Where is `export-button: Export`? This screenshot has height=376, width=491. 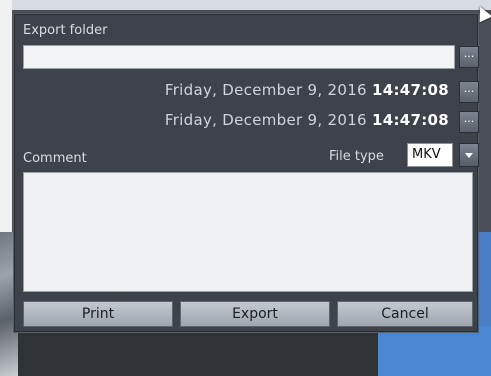 export-button: Export is located at coordinates (255, 314).